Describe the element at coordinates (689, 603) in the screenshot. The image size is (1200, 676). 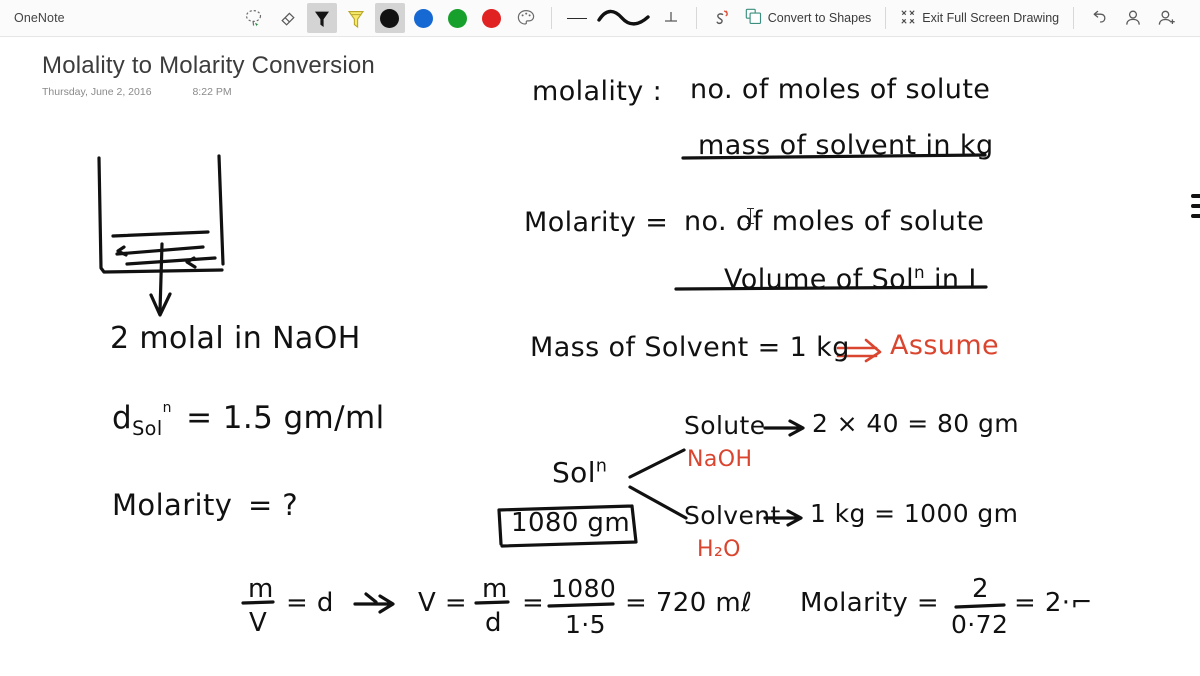
I see `ink-text-volume-result: = 720 mℓ` at that location.